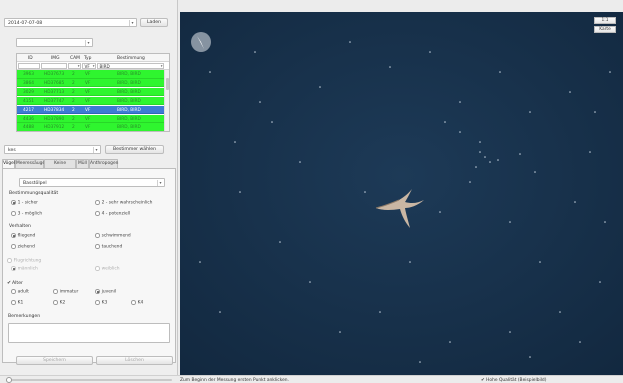  I want to click on table-cell-id: 4217, so click(28, 110).